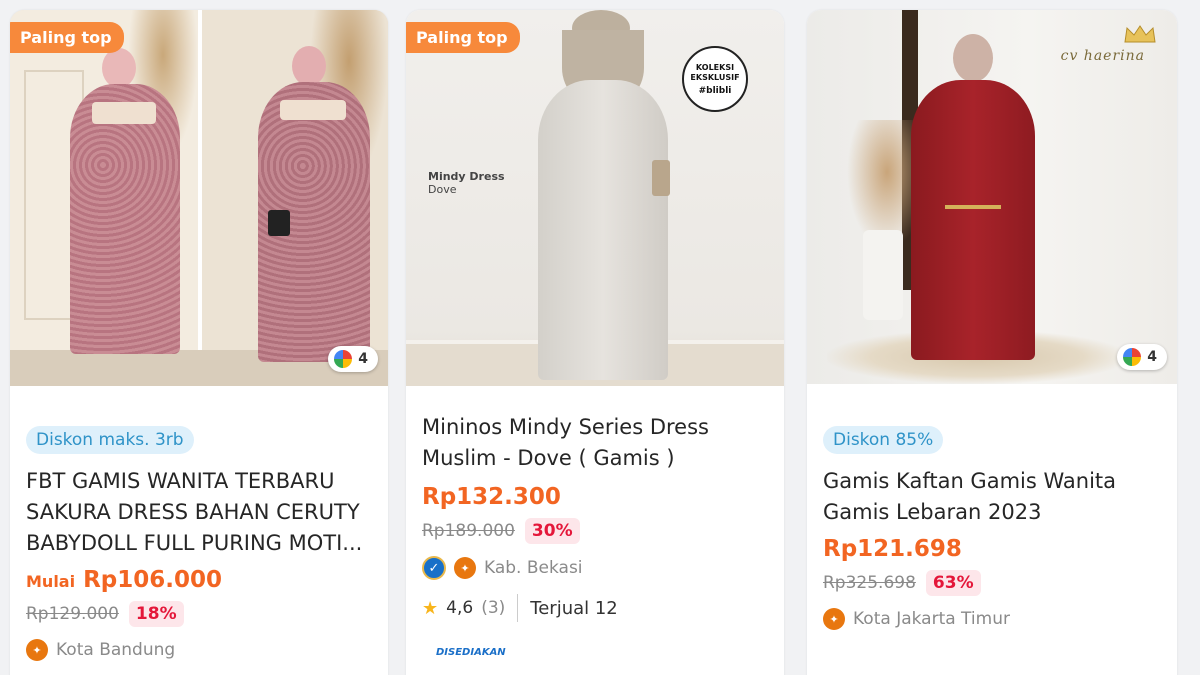  Describe the element at coordinates (518, 608) in the screenshot. I see `divider` at that location.